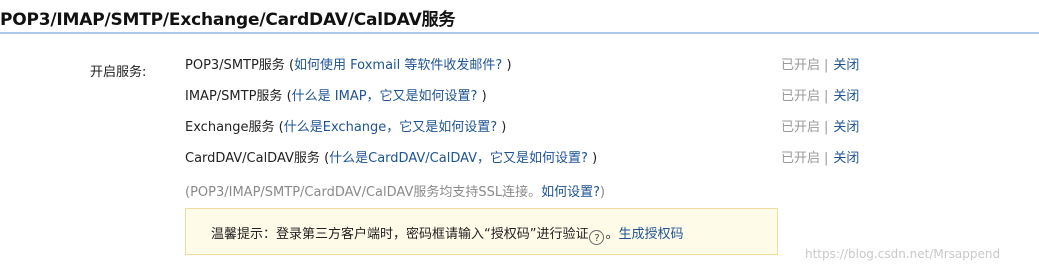  What do you see at coordinates (651, 234) in the screenshot?
I see `generate-auth-code-link: 生成授权码` at bounding box center [651, 234].